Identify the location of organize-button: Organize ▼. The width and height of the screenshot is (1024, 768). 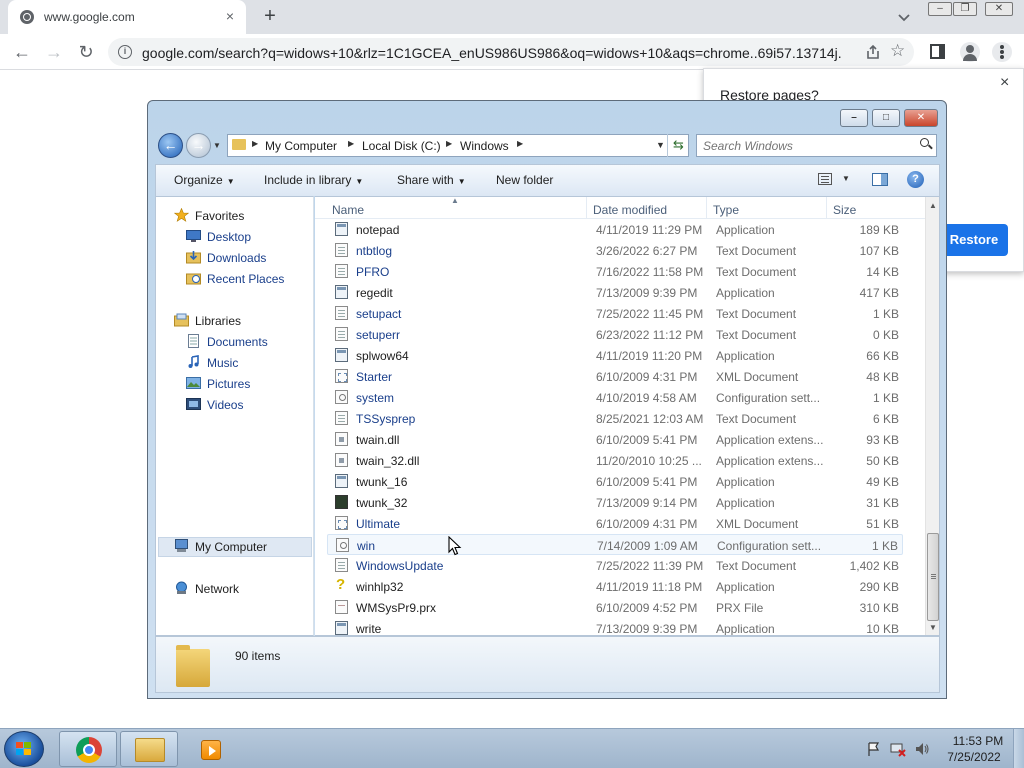
(204, 180).